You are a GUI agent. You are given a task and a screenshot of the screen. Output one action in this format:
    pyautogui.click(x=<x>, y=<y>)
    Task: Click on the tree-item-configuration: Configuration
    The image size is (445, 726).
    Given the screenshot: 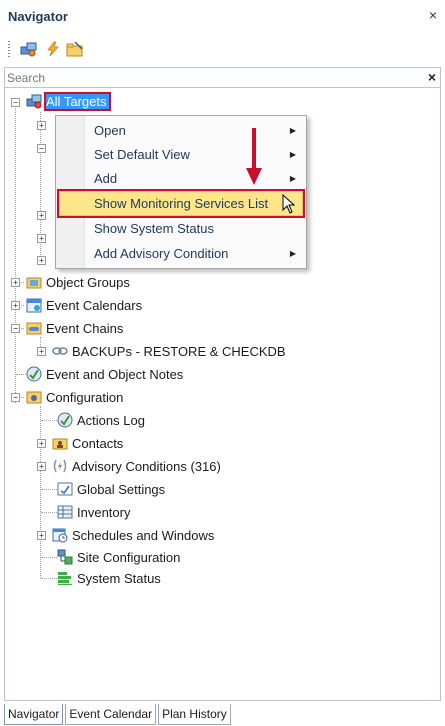 What is the action you would take?
    pyautogui.click(x=74, y=397)
    